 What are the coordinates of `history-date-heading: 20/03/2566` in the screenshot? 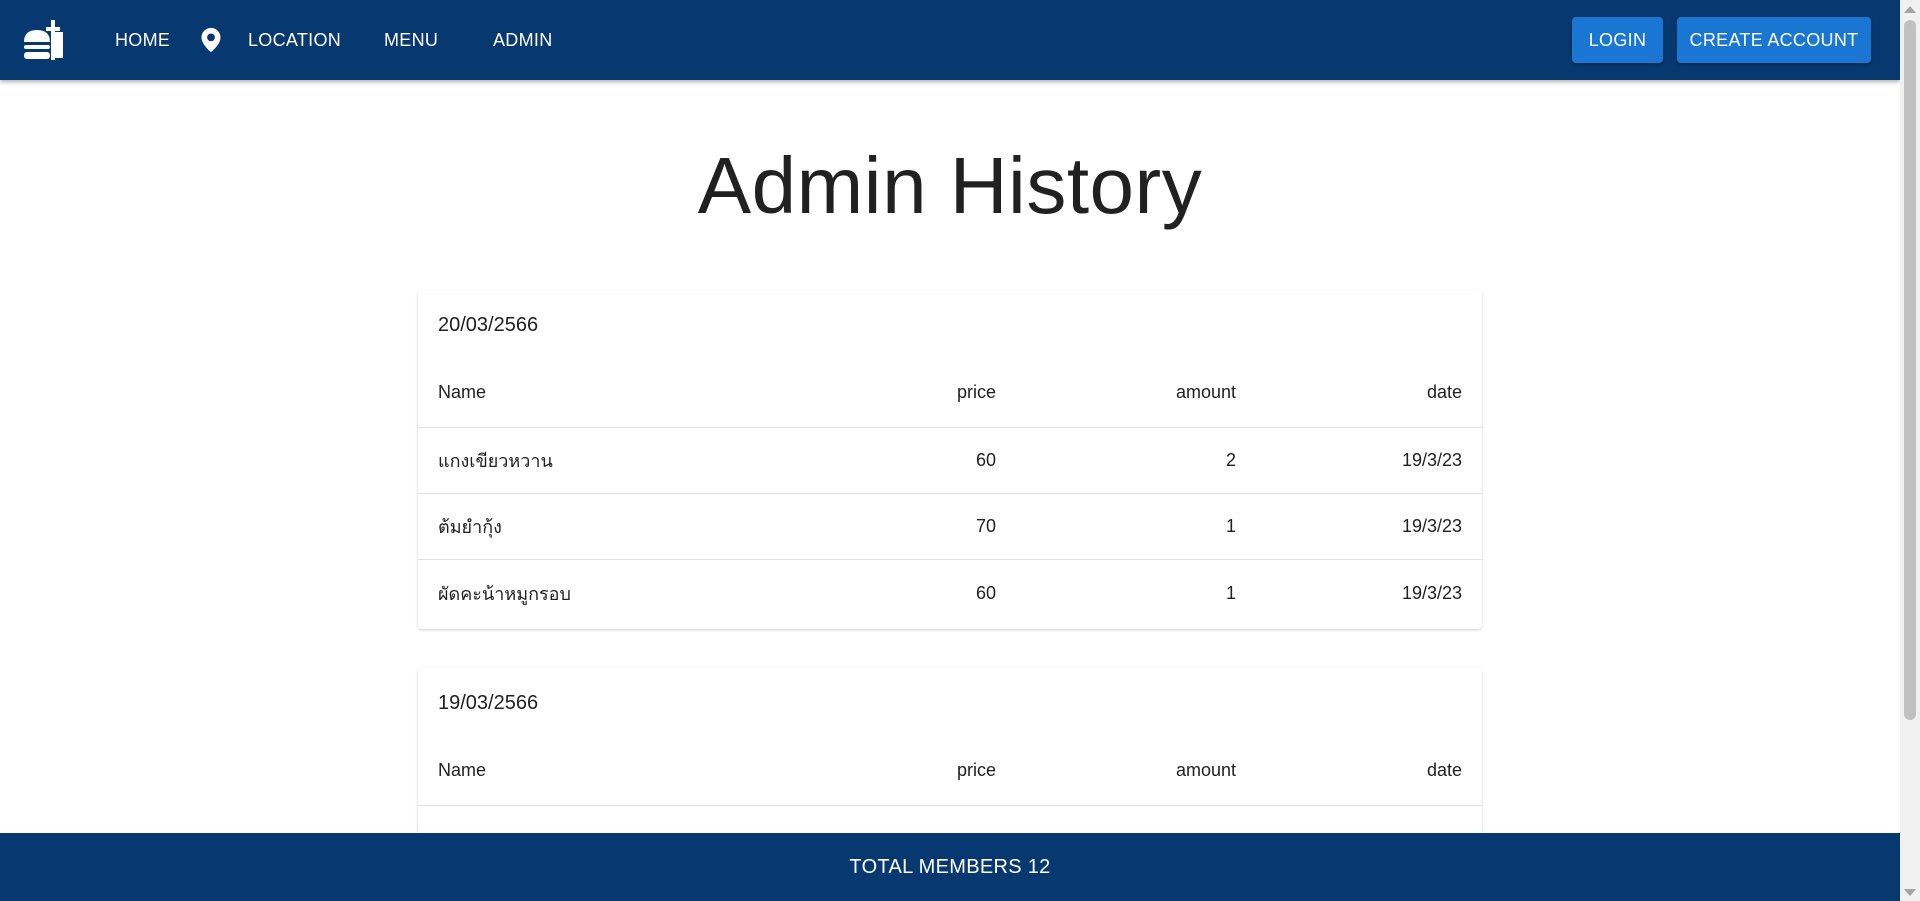 It's located at (488, 325).